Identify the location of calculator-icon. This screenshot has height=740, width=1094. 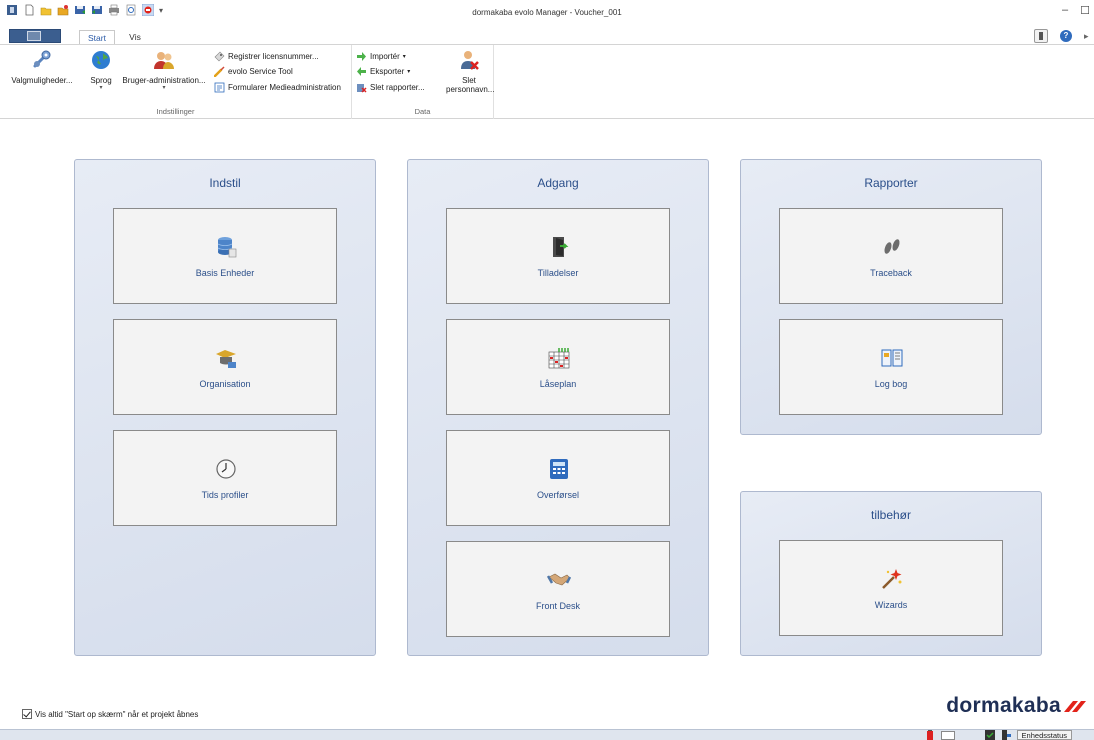
(559, 469).